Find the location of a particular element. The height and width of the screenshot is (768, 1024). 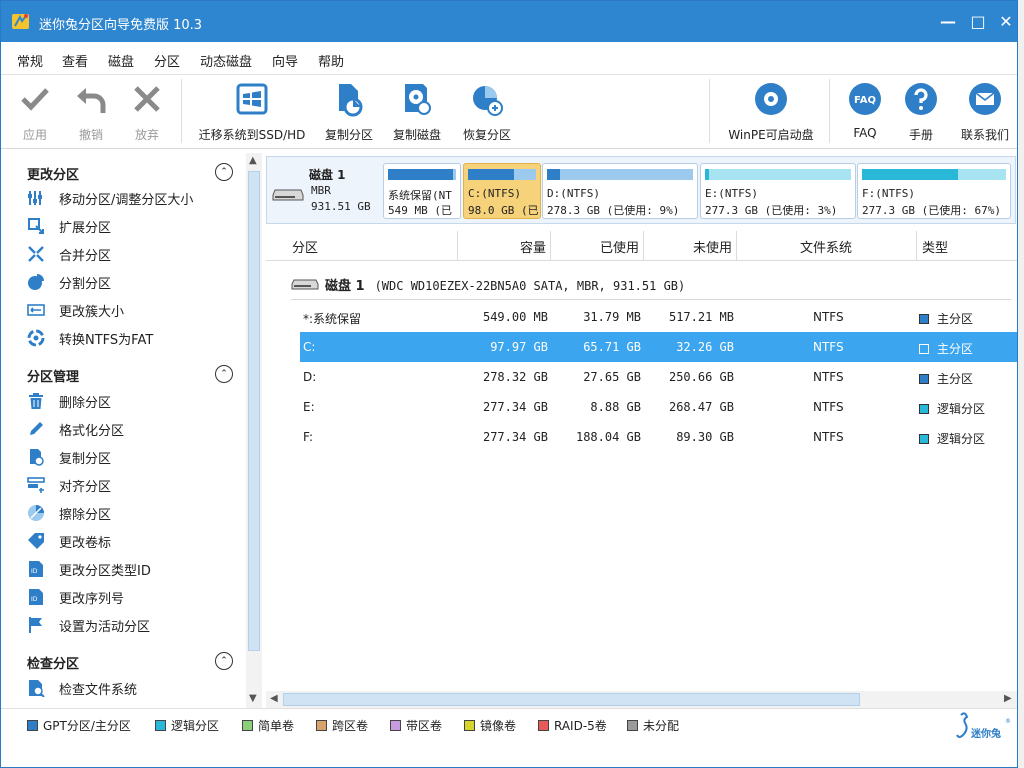

close-button: ✕ is located at coordinates (1006, 21).